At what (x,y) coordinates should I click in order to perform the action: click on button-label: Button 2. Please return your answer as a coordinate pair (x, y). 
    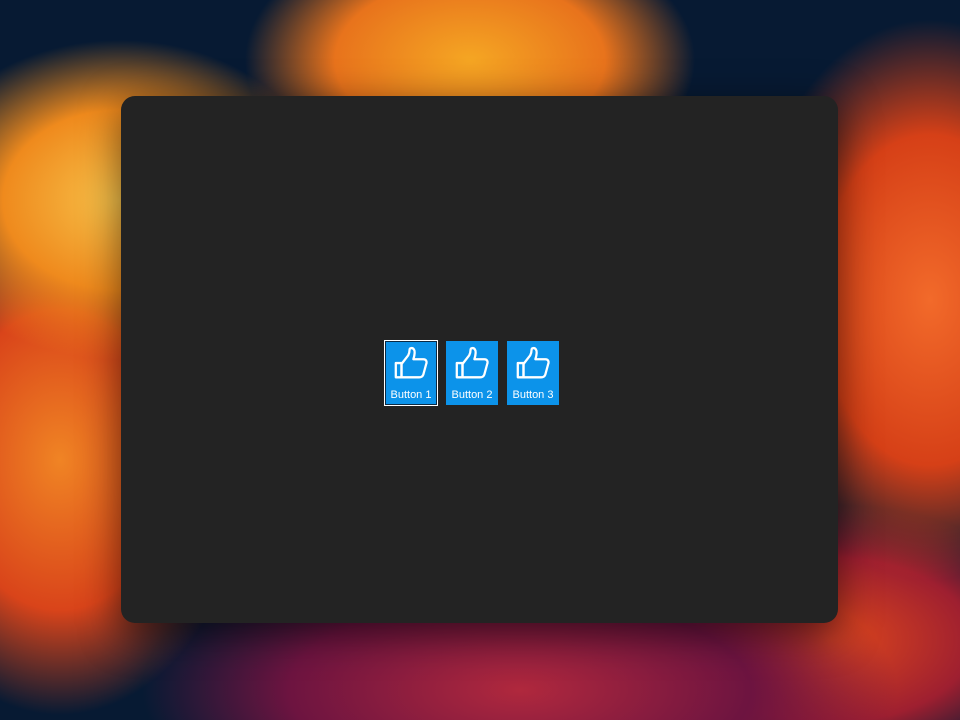
    Looking at the image, I should click on (472, 395).